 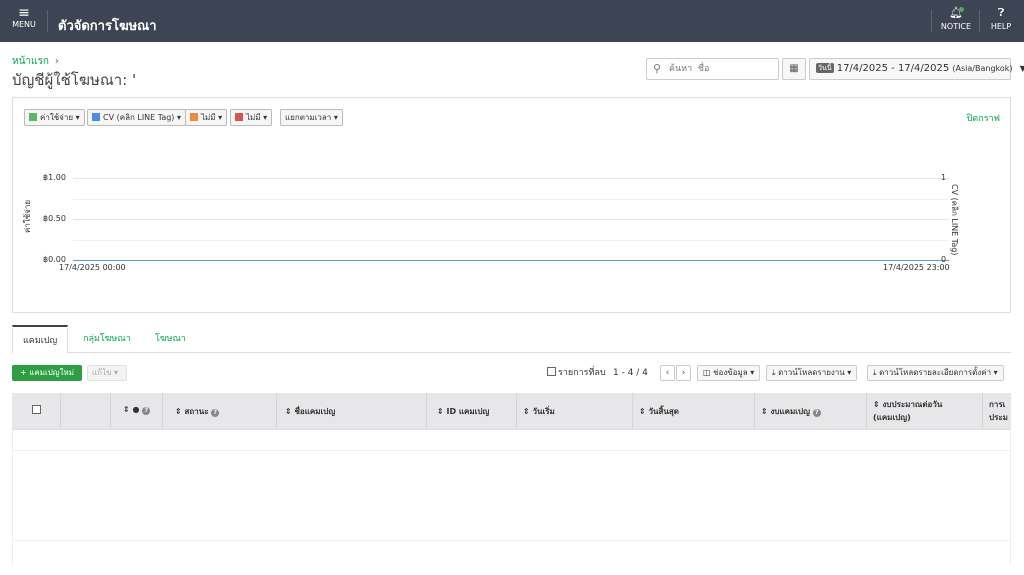 I want to click on chevron-right-icon: ›, so click(x=56, y=61).